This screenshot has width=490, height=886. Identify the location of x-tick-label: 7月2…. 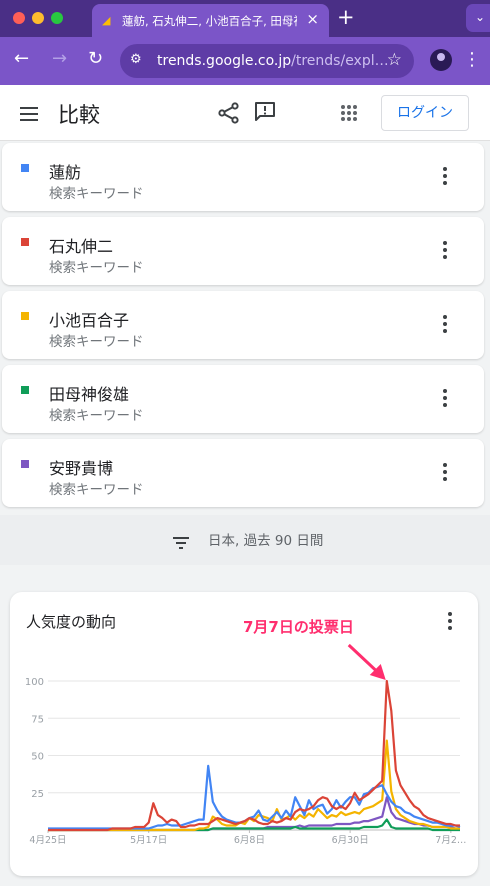
(450, 840).